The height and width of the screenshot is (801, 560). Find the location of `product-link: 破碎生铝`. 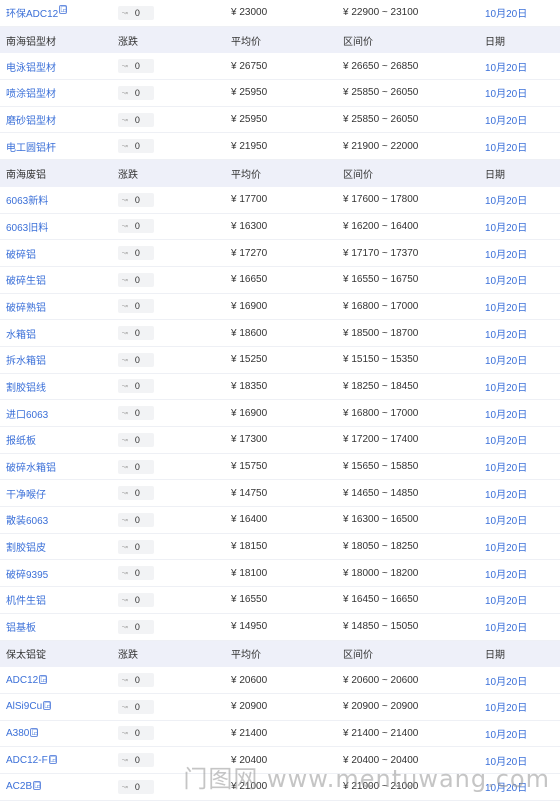

product-link: 破碎生铝 is located at coordinates (26, 281).